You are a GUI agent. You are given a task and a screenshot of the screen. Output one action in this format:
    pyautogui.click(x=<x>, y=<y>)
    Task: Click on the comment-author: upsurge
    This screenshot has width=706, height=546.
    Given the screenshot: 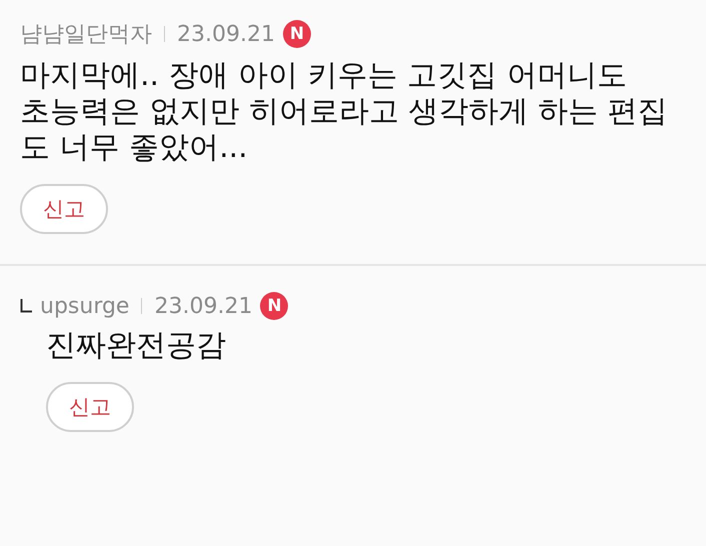 What is the action you would take?
    pyautogui.click(x=85, y=306)
    